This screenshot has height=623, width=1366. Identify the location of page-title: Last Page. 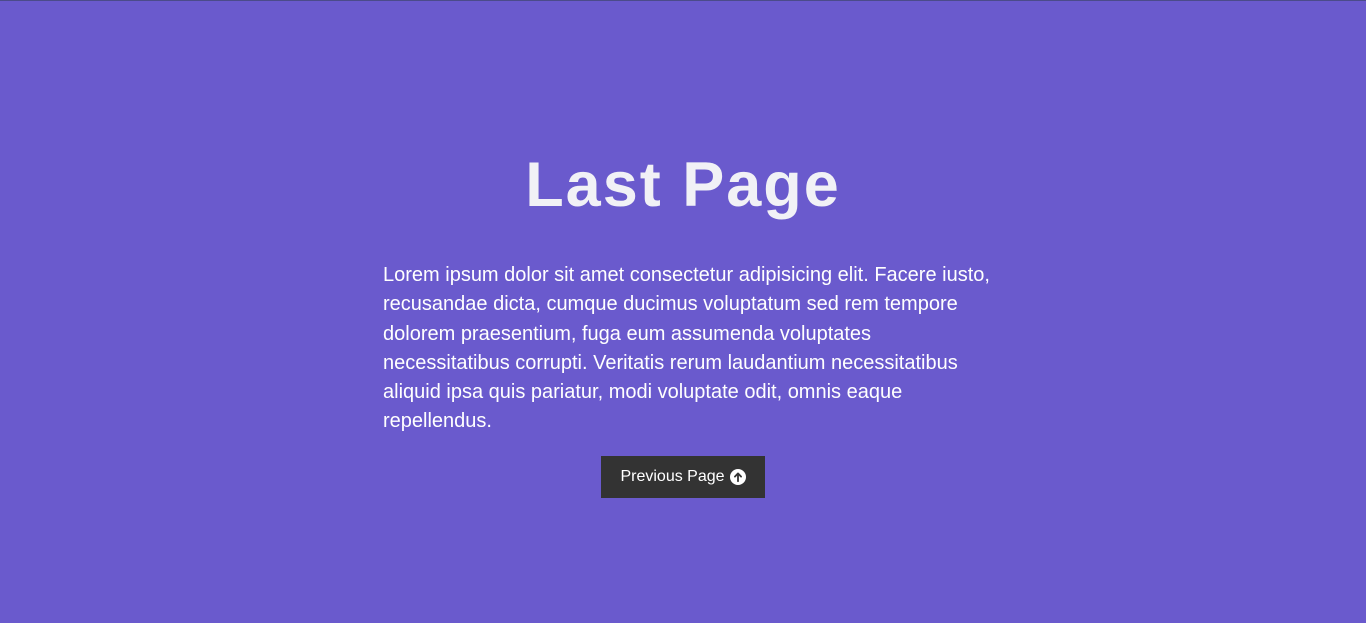
(683, 185).